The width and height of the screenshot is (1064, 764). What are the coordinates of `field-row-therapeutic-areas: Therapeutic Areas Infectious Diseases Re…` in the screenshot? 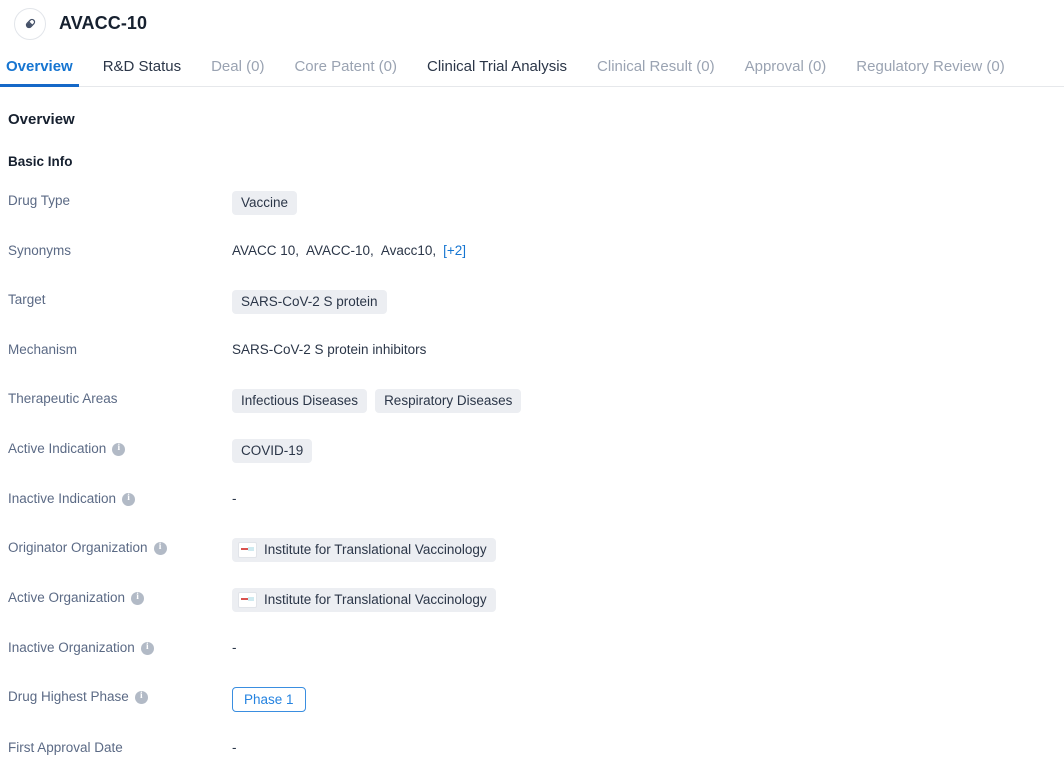 It's located at (536, 400).